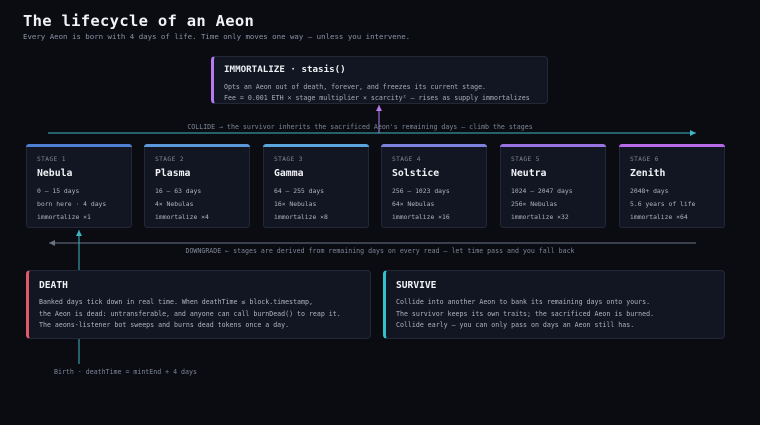 This screenshot has width=760, height=425. I want to click on stage-info: 5.6 years of life, so click(663, 204).